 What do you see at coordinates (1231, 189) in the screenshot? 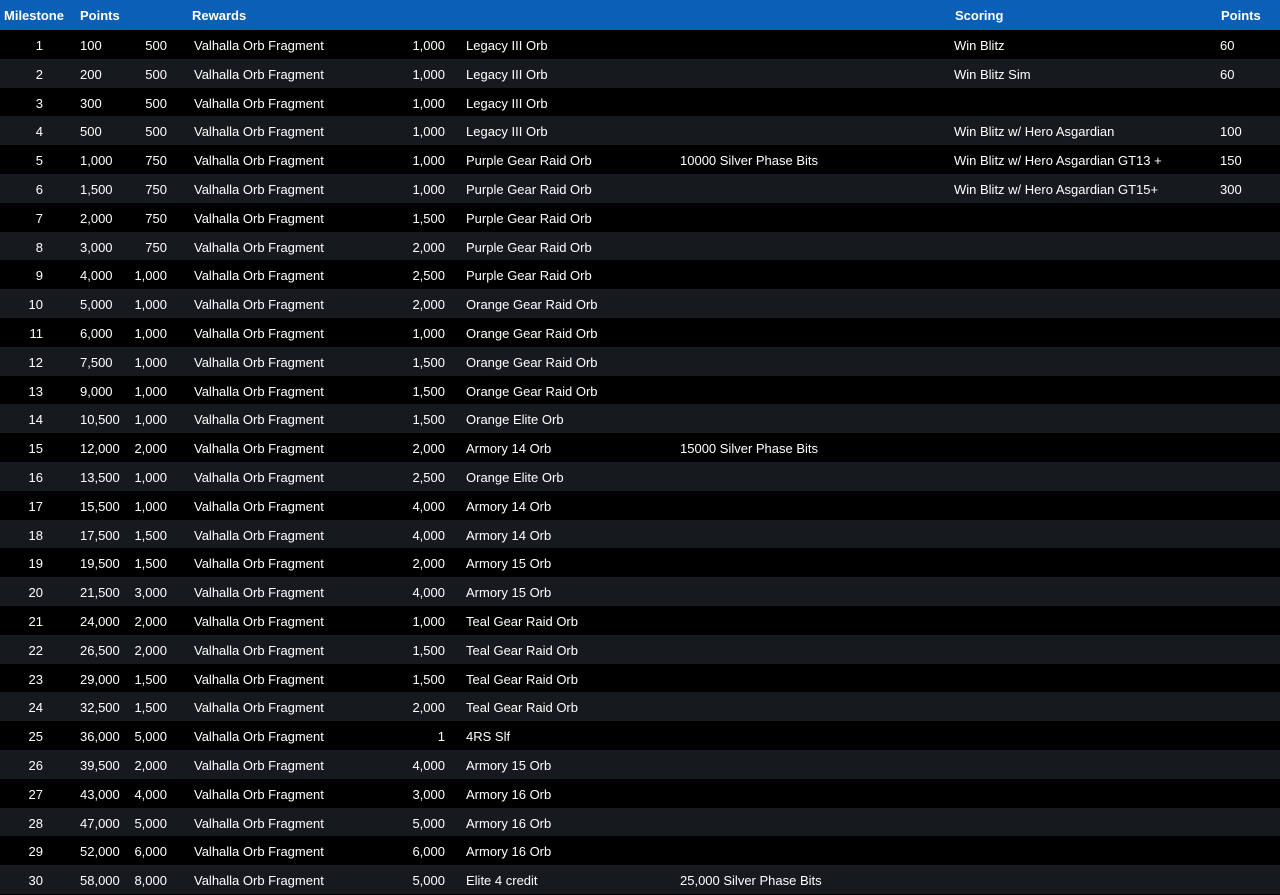
I see `scoring-points-cell: 300` at bounding box center [1231, 189].